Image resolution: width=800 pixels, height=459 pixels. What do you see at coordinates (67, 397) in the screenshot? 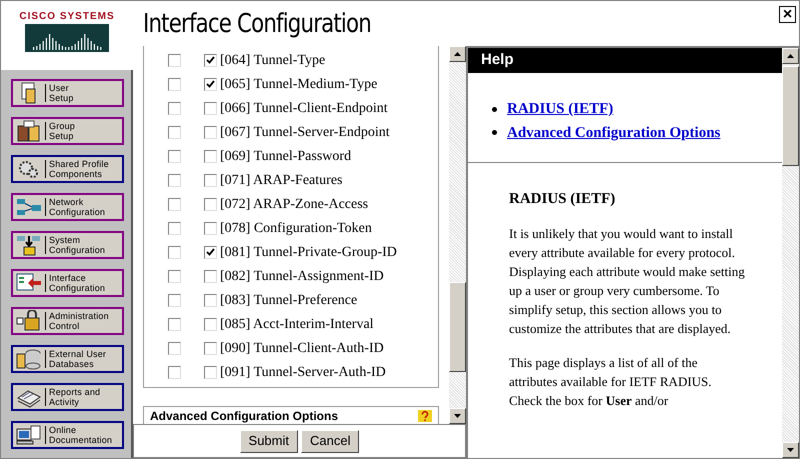
I see `nav-button: Reports and Activity` at bounding box center [67, 397].